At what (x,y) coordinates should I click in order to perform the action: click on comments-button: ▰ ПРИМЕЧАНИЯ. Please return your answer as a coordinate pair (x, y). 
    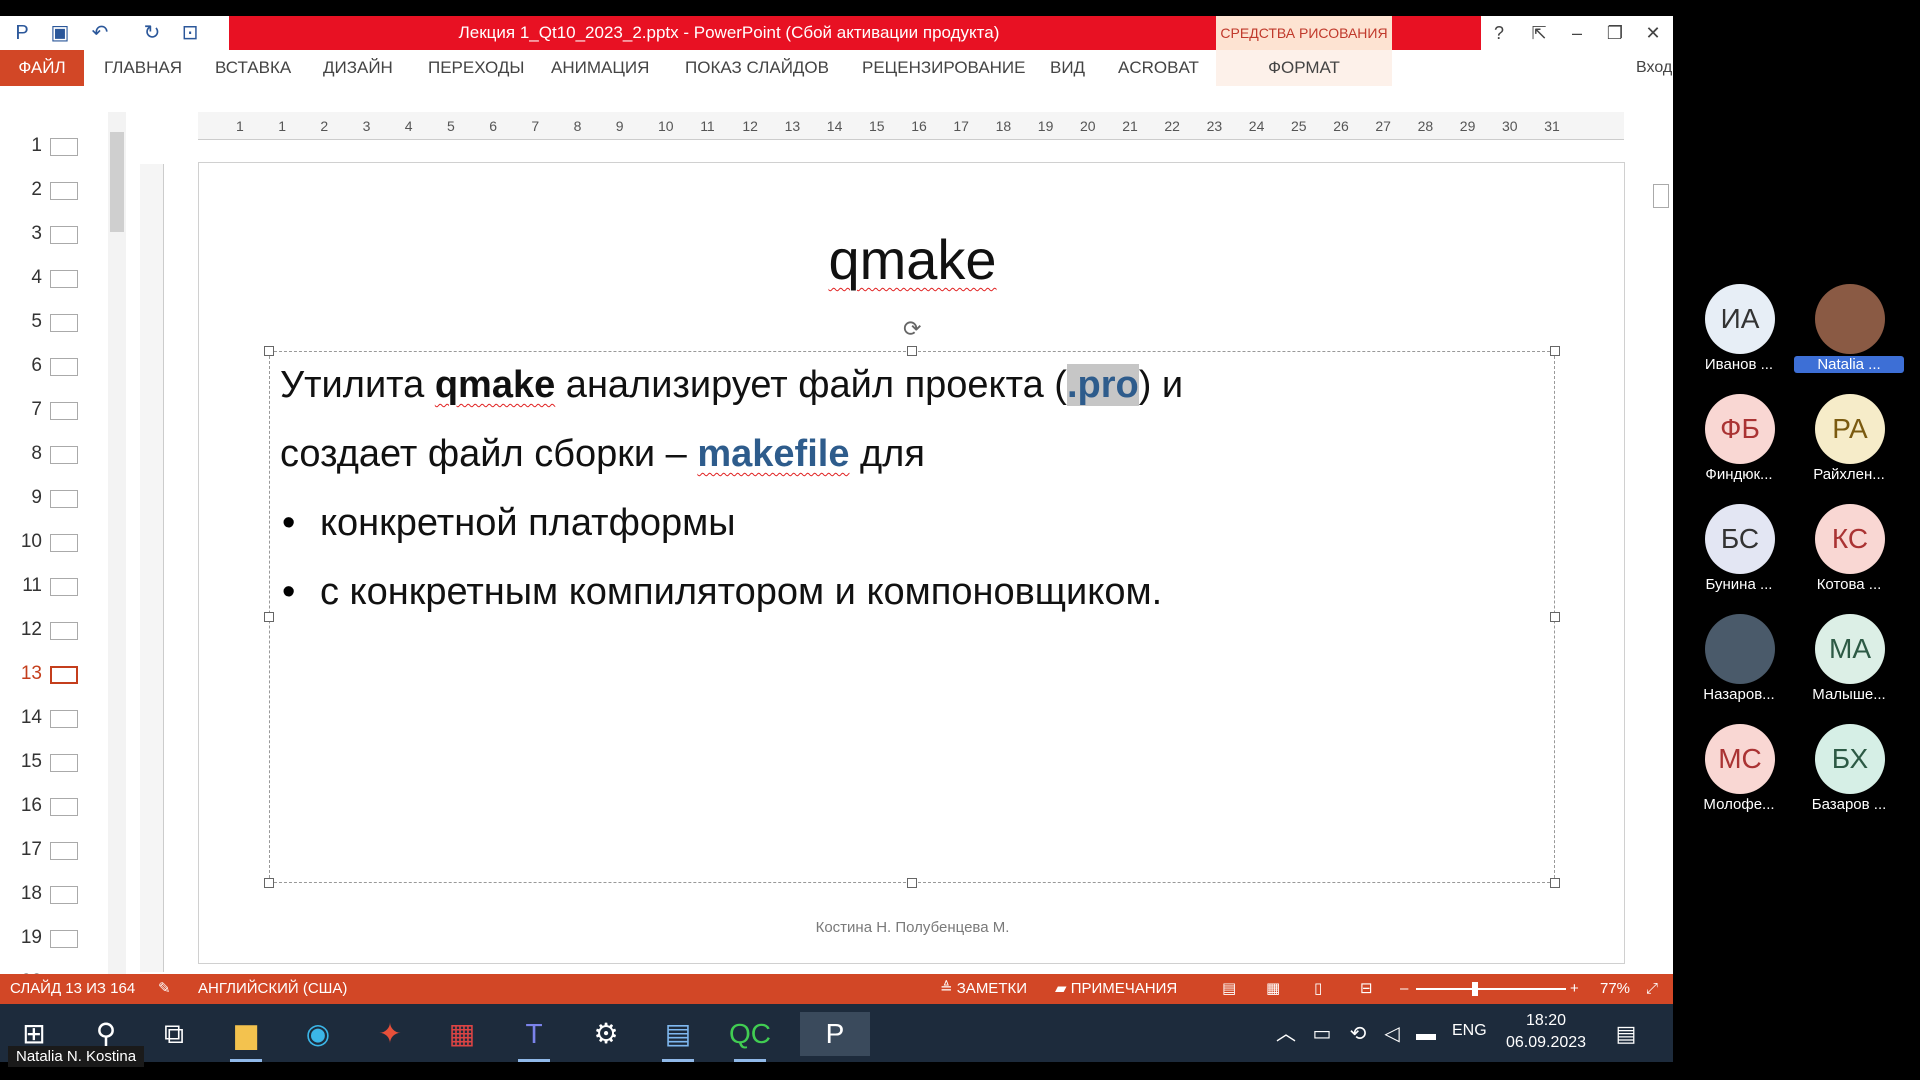
    Looking at the image, I should click on (1116, 989).